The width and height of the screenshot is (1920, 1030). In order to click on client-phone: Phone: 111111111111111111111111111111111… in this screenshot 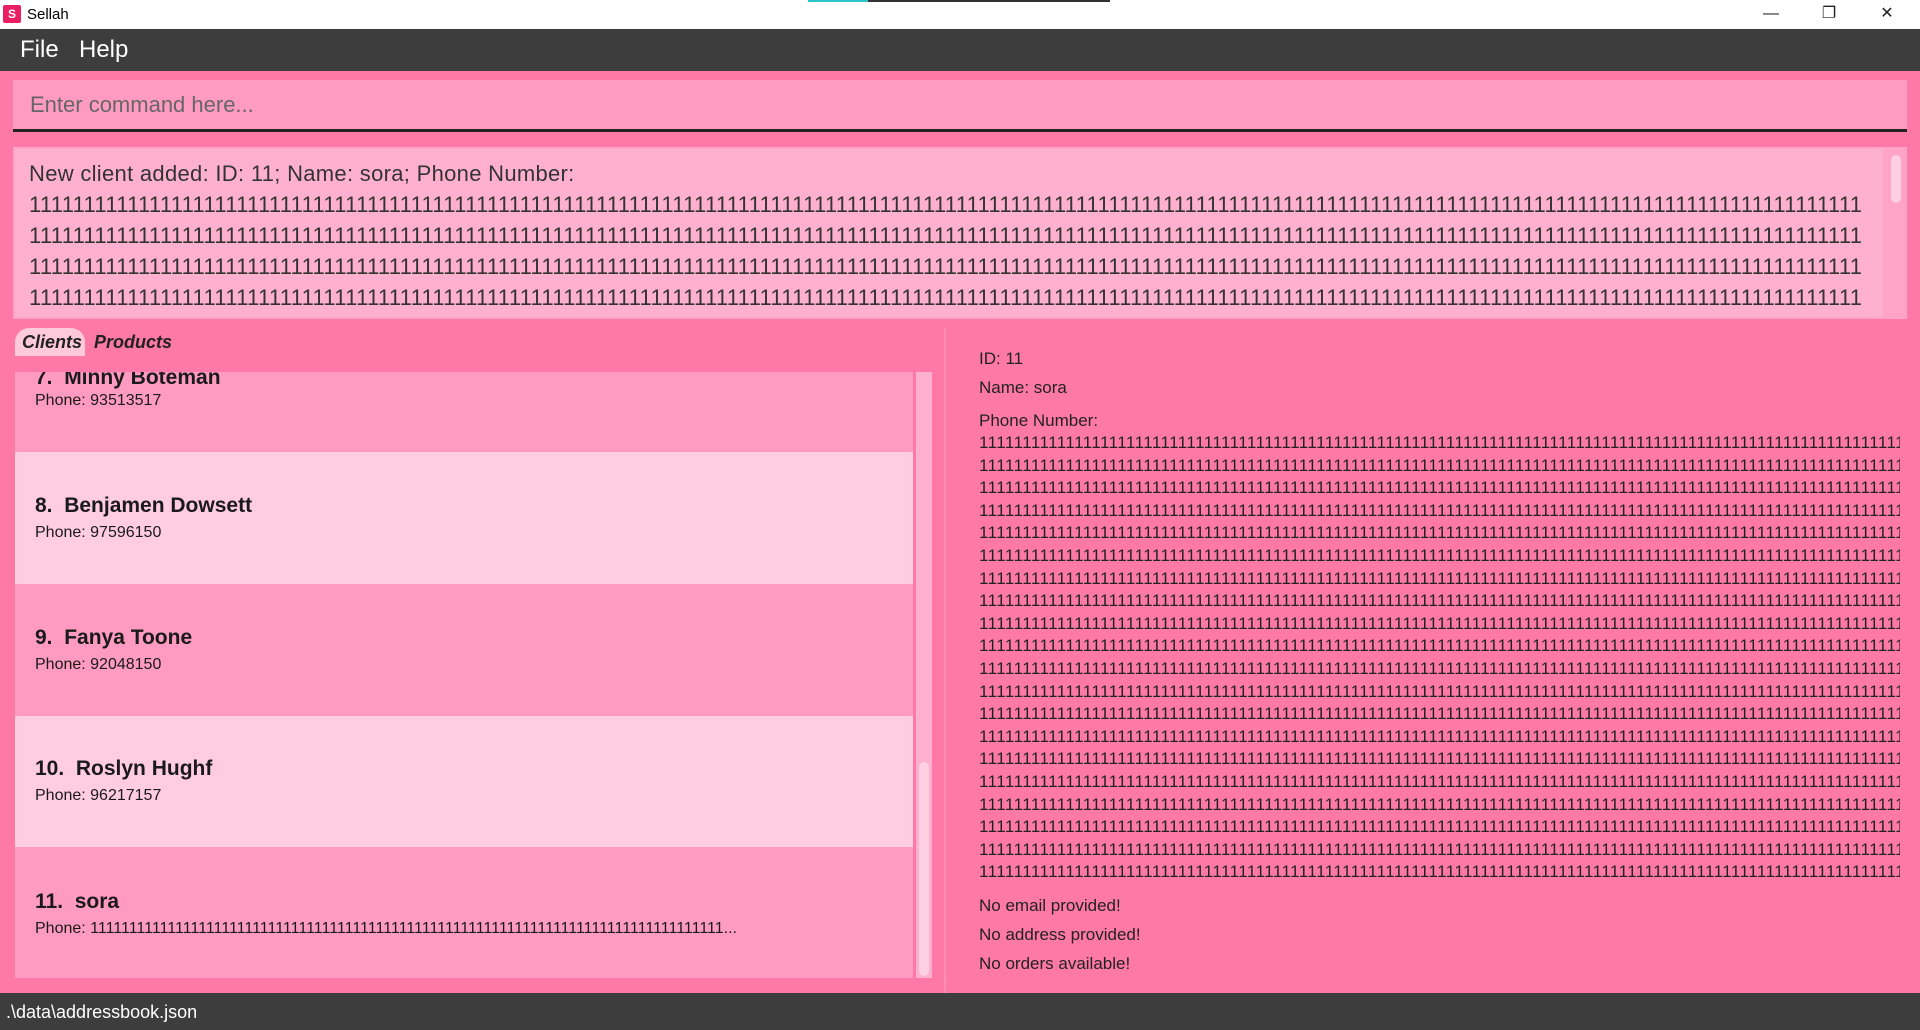, I will do `click(386, 928)`.